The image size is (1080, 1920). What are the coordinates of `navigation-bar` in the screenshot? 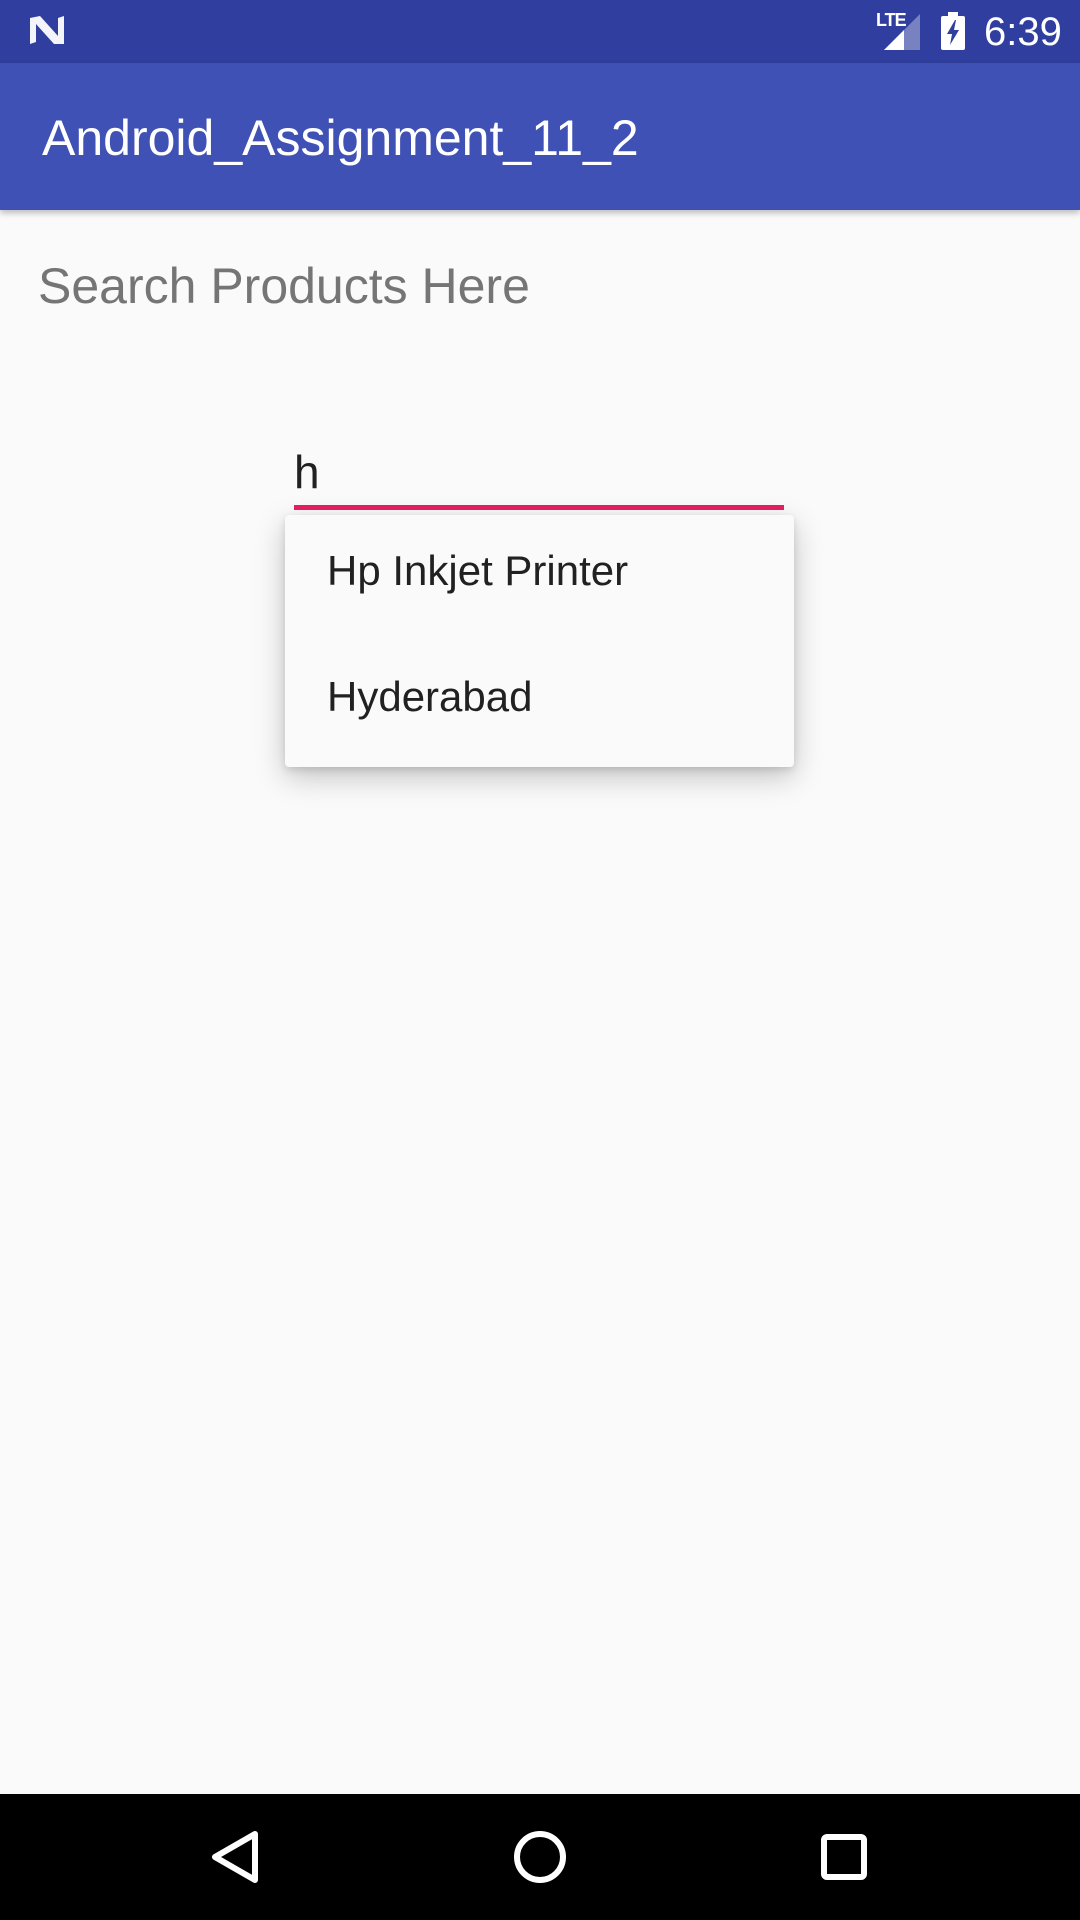 It's located at (540, 1857).